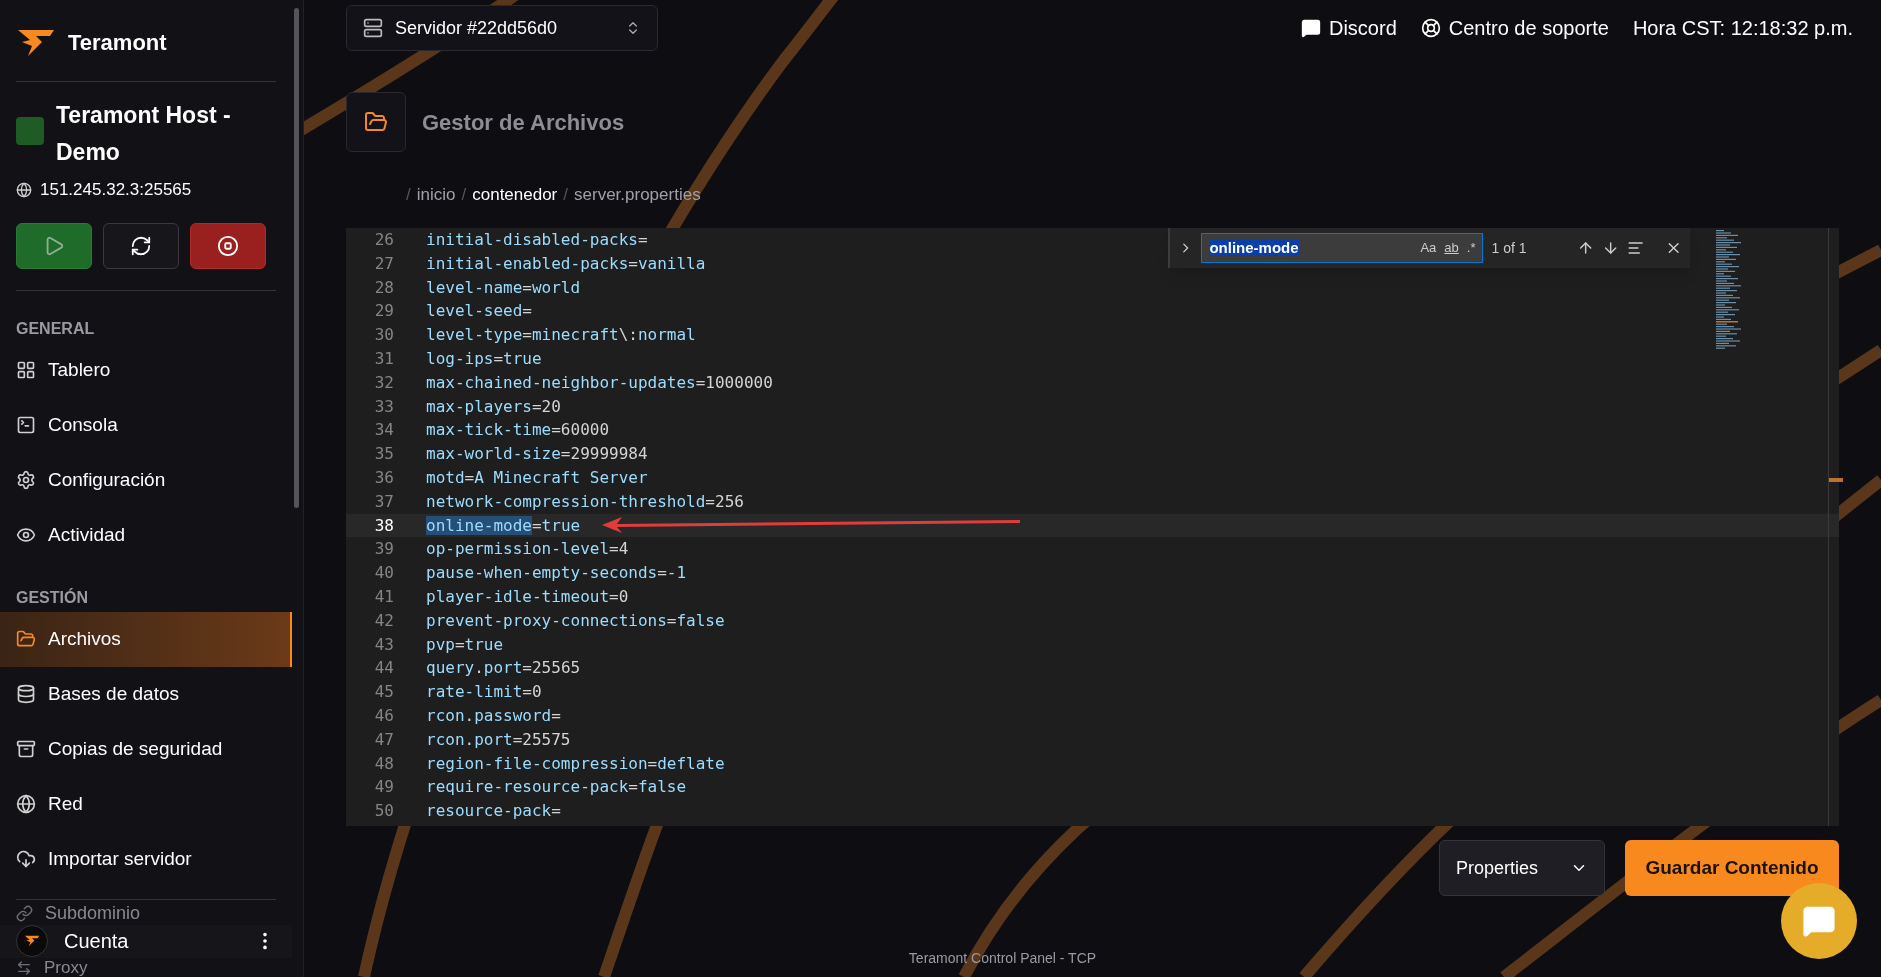 The height and width of the screenshot is (977, 1881). I want to click on line-number: 36, so click(383, 477).